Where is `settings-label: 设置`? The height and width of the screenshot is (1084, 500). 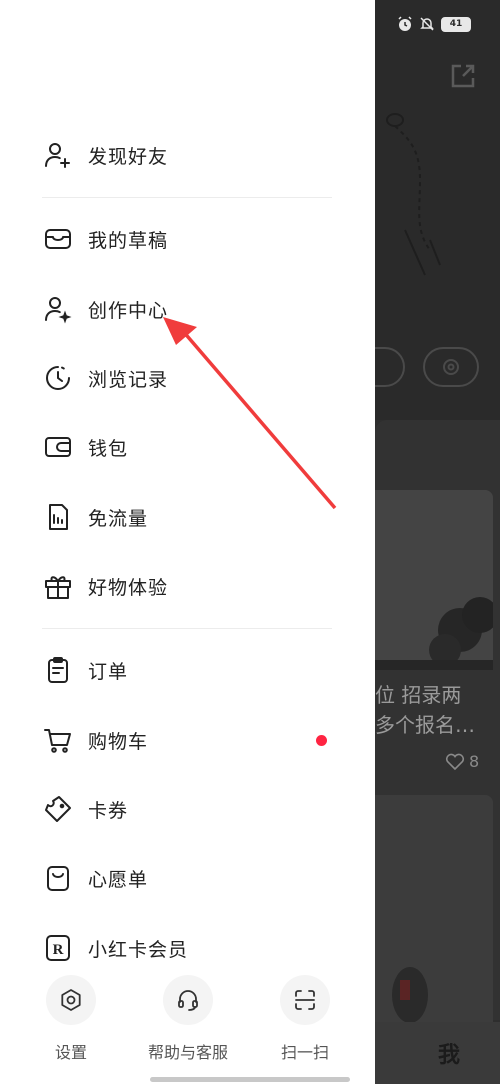 settings-label: 设置 is located at coordinates (70, 1052).